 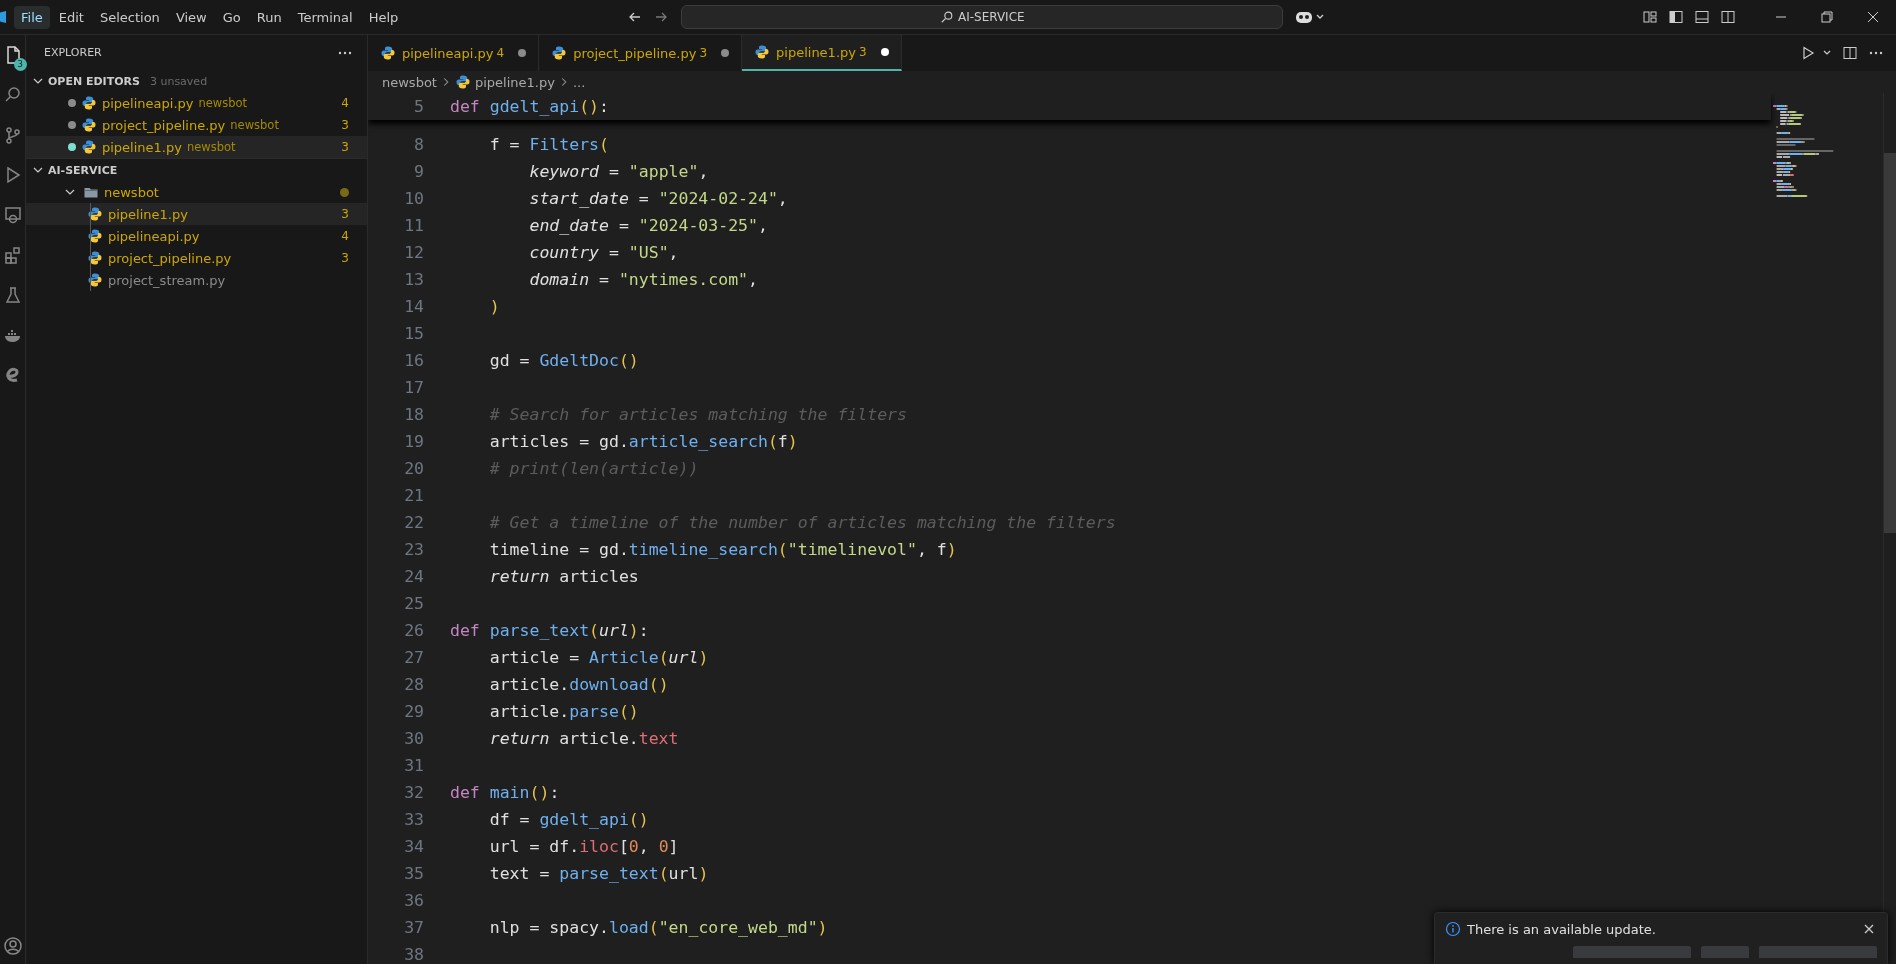 I want to click on app-logo-icon, so click(x=3, y=17).